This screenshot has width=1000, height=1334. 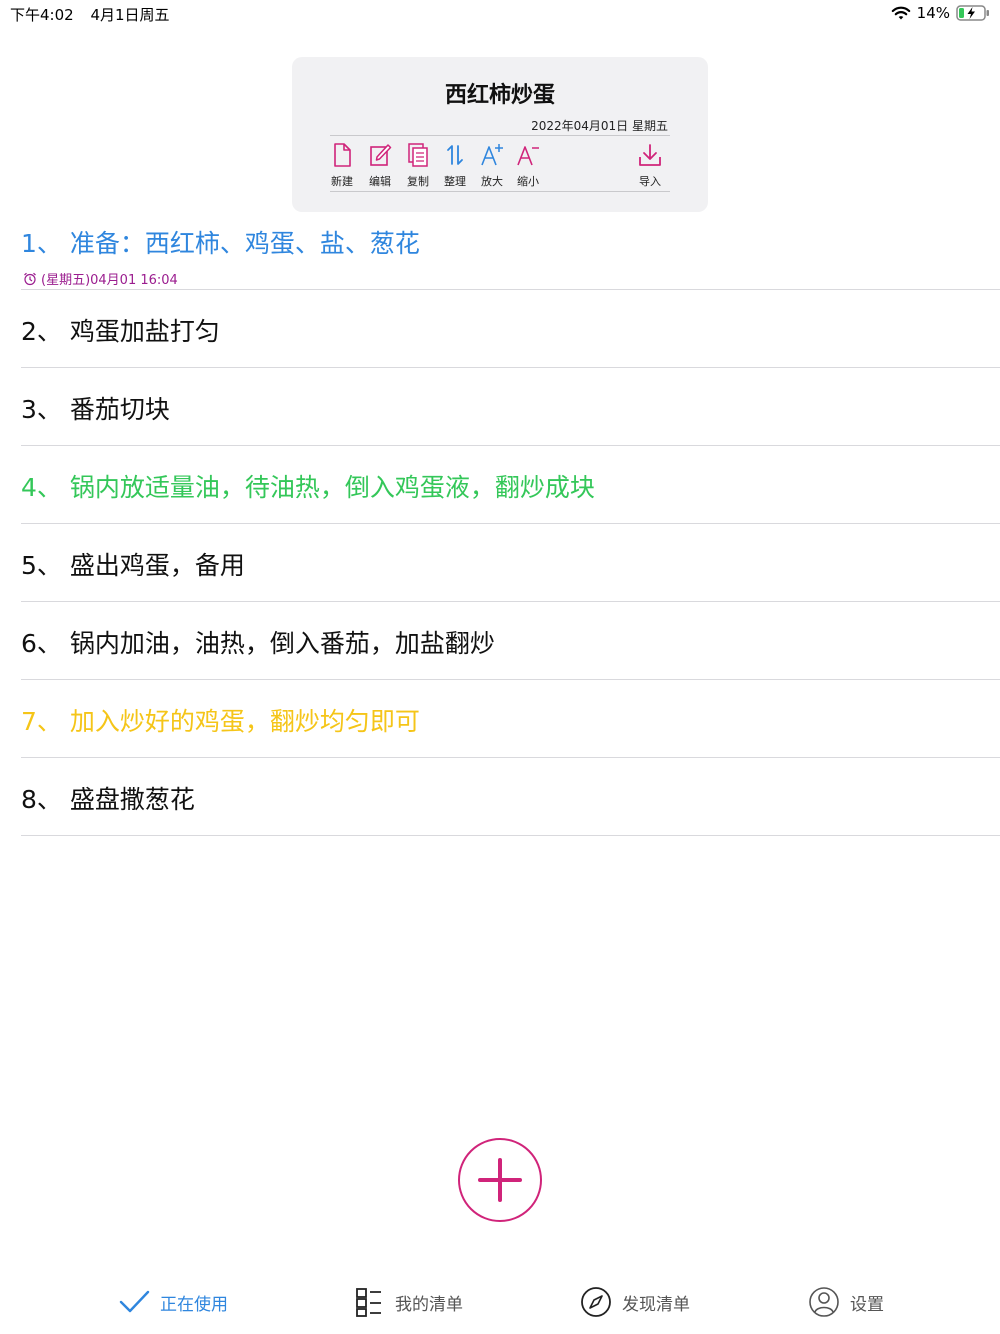 I want to click on note-date: 2022年04月01日 星期五, so click(x=599, y=126).